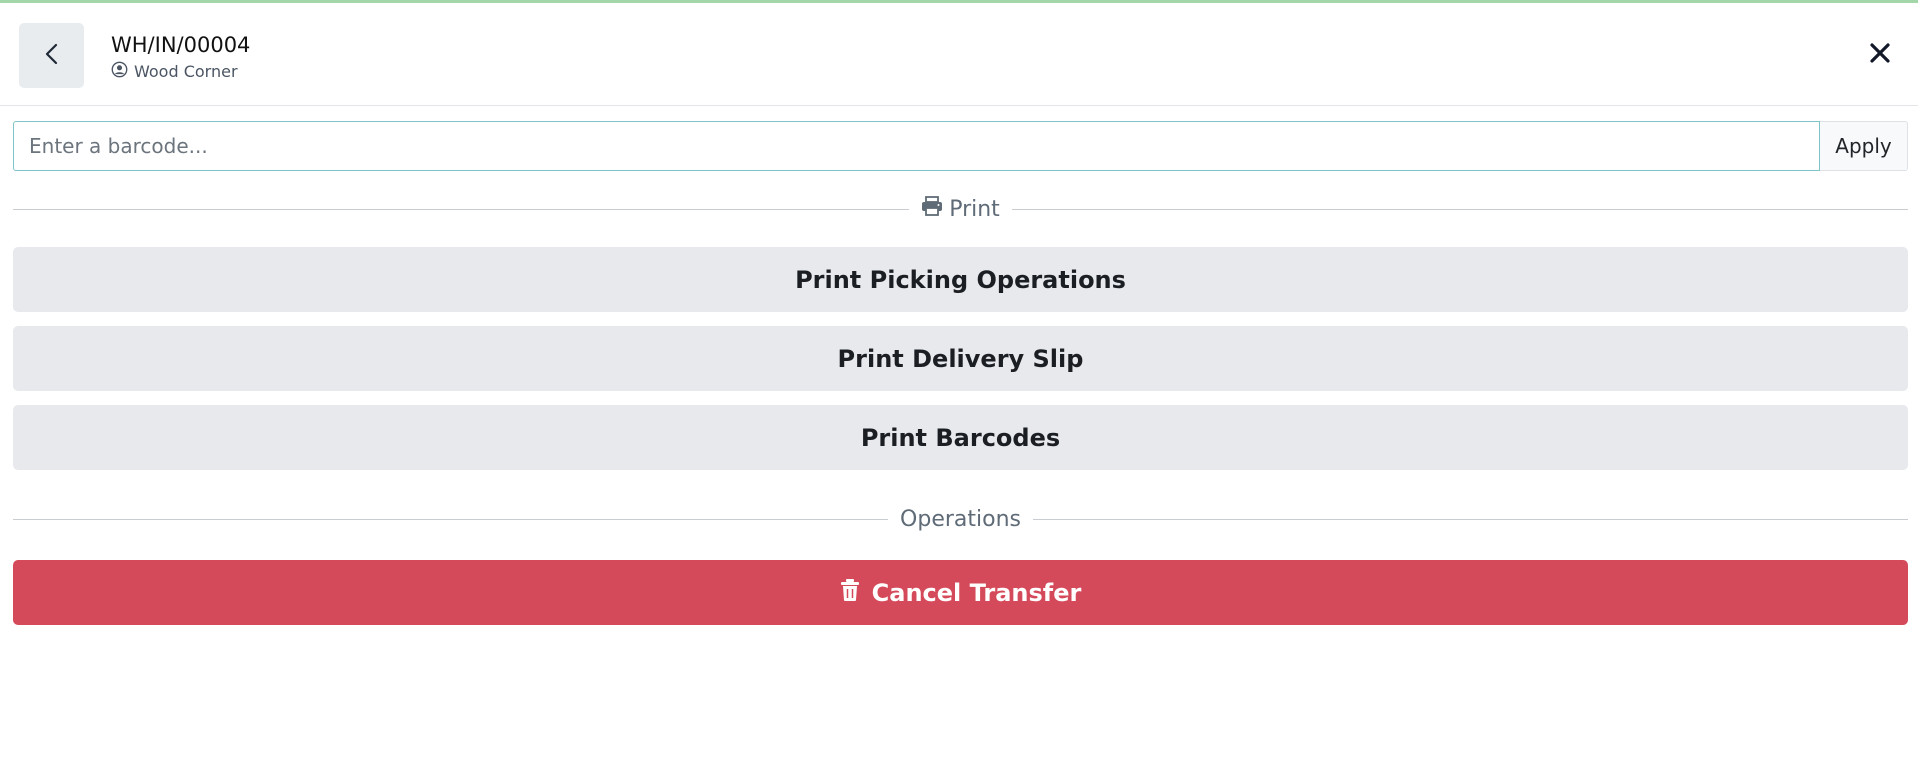 Image resolution: width=1918 pixels, height=762 pixels. What do you see at coordinates (186, 71) in the screenshot?
I see `partner-name: Wood Corner` at bounding box center [186, 71].